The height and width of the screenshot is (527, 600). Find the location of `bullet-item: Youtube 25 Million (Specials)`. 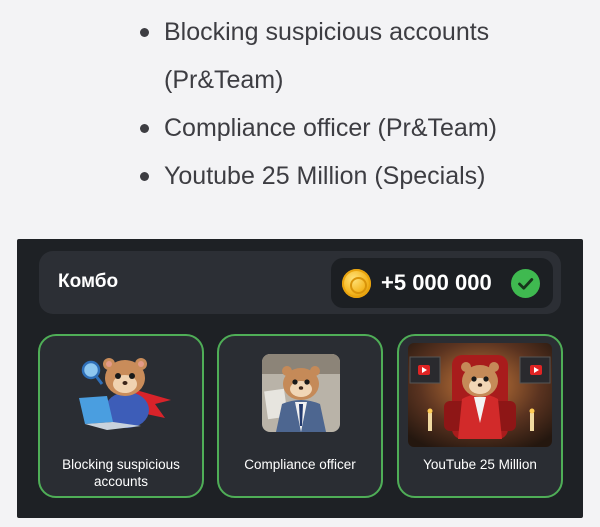

bullet-item: Youtube 25 Million (Specials) is located at coordinates (357, 176).